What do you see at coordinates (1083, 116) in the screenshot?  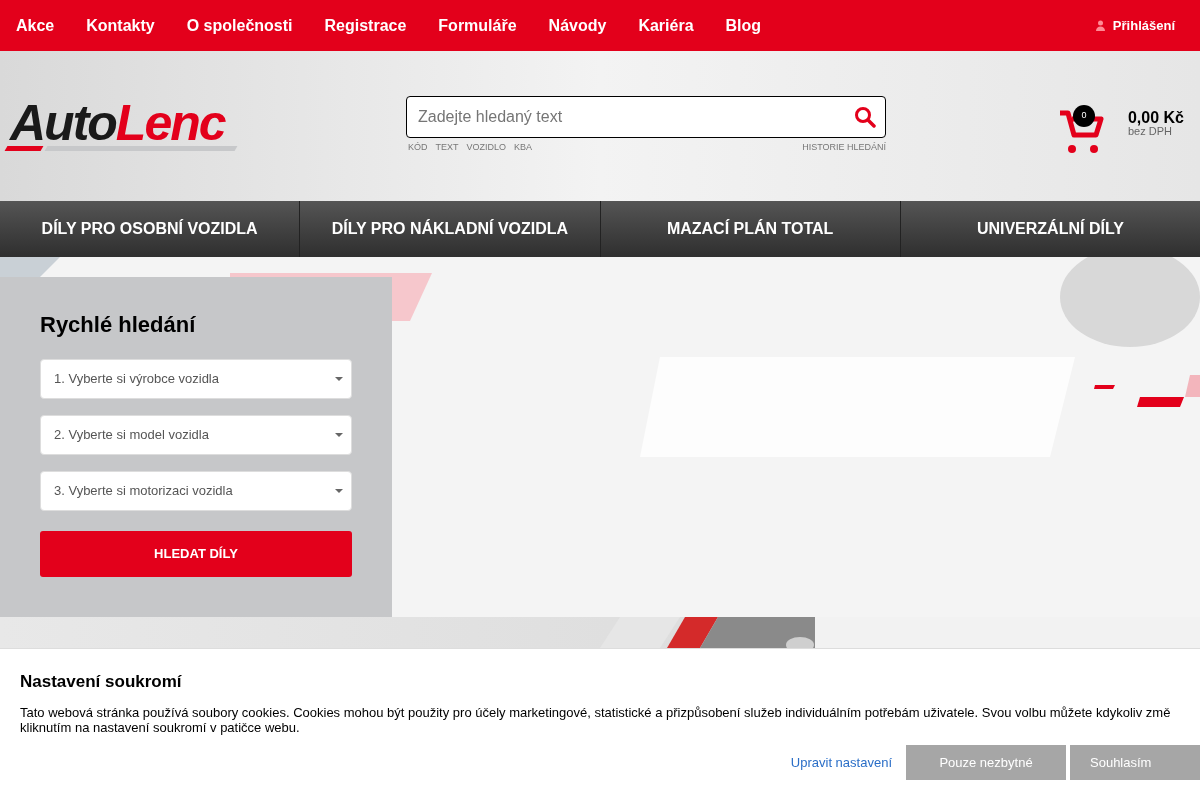 I see `cart-count-badge: 0` at bounding box center [1083, 116].